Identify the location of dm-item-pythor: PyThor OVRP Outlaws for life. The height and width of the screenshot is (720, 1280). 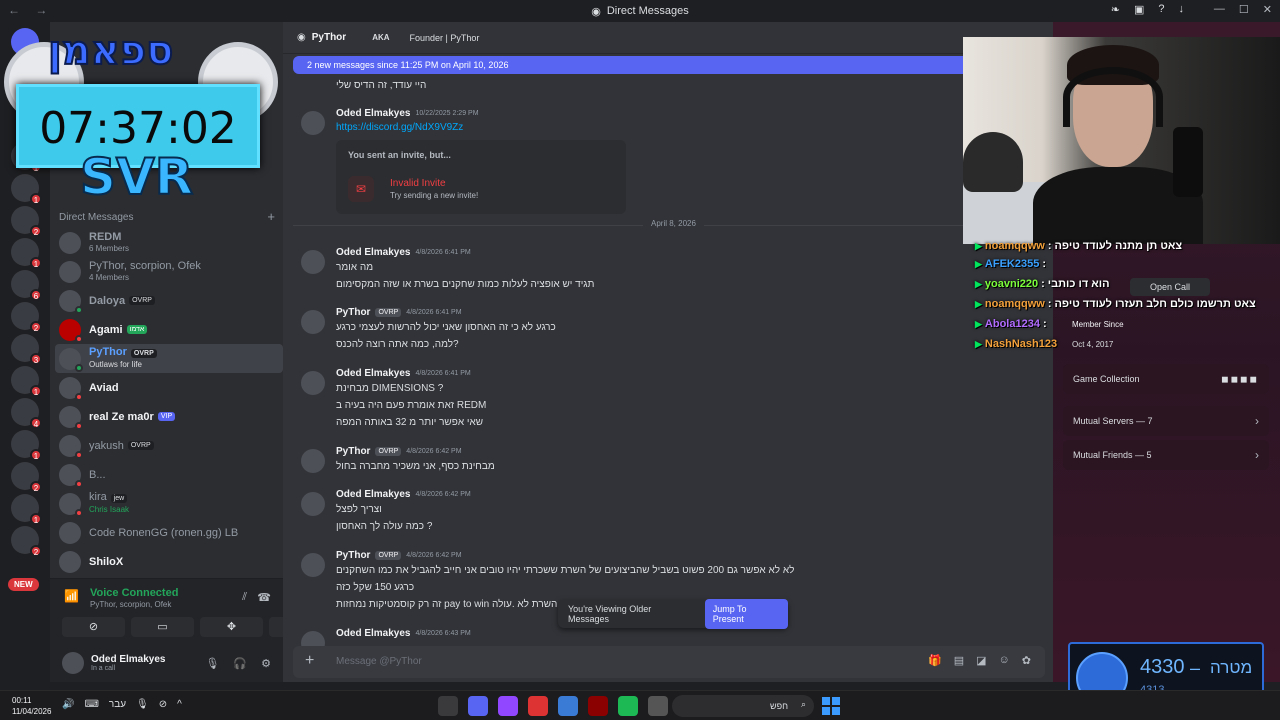
(169, 358).